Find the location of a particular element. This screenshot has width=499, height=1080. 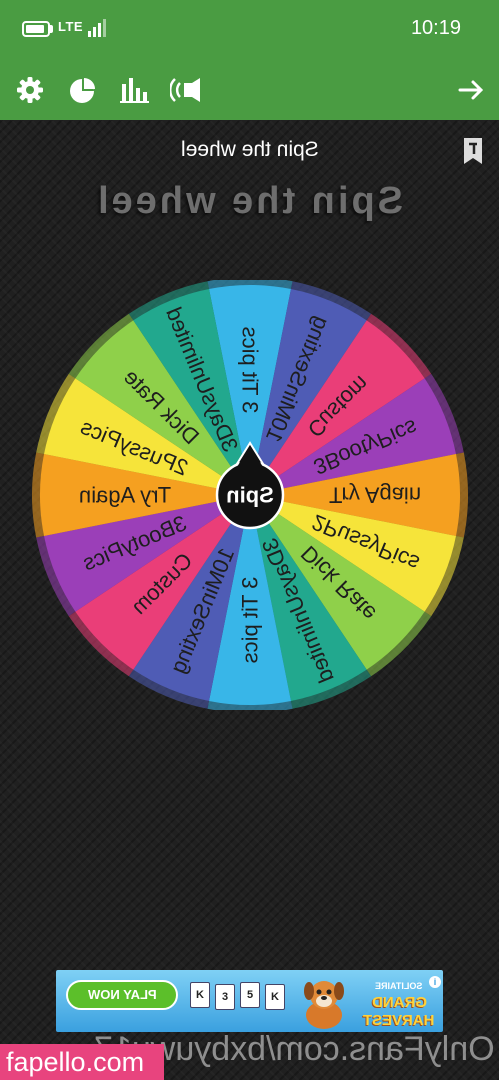

page-title: Spin the wheel is located at coordinates (249, 149).